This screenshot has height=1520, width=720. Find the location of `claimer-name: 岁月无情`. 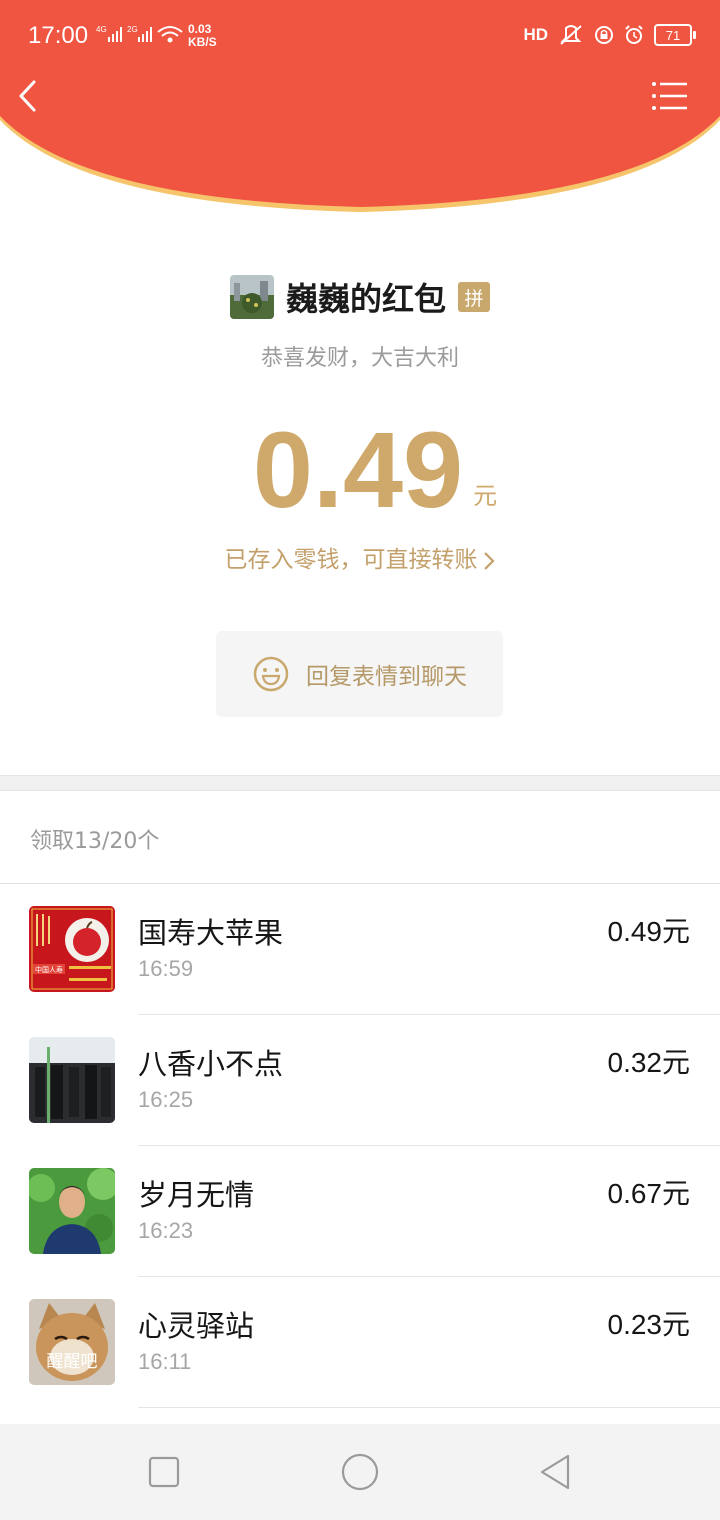

claimer-name: 岁月无情 is located at coordinates (196, 1195).